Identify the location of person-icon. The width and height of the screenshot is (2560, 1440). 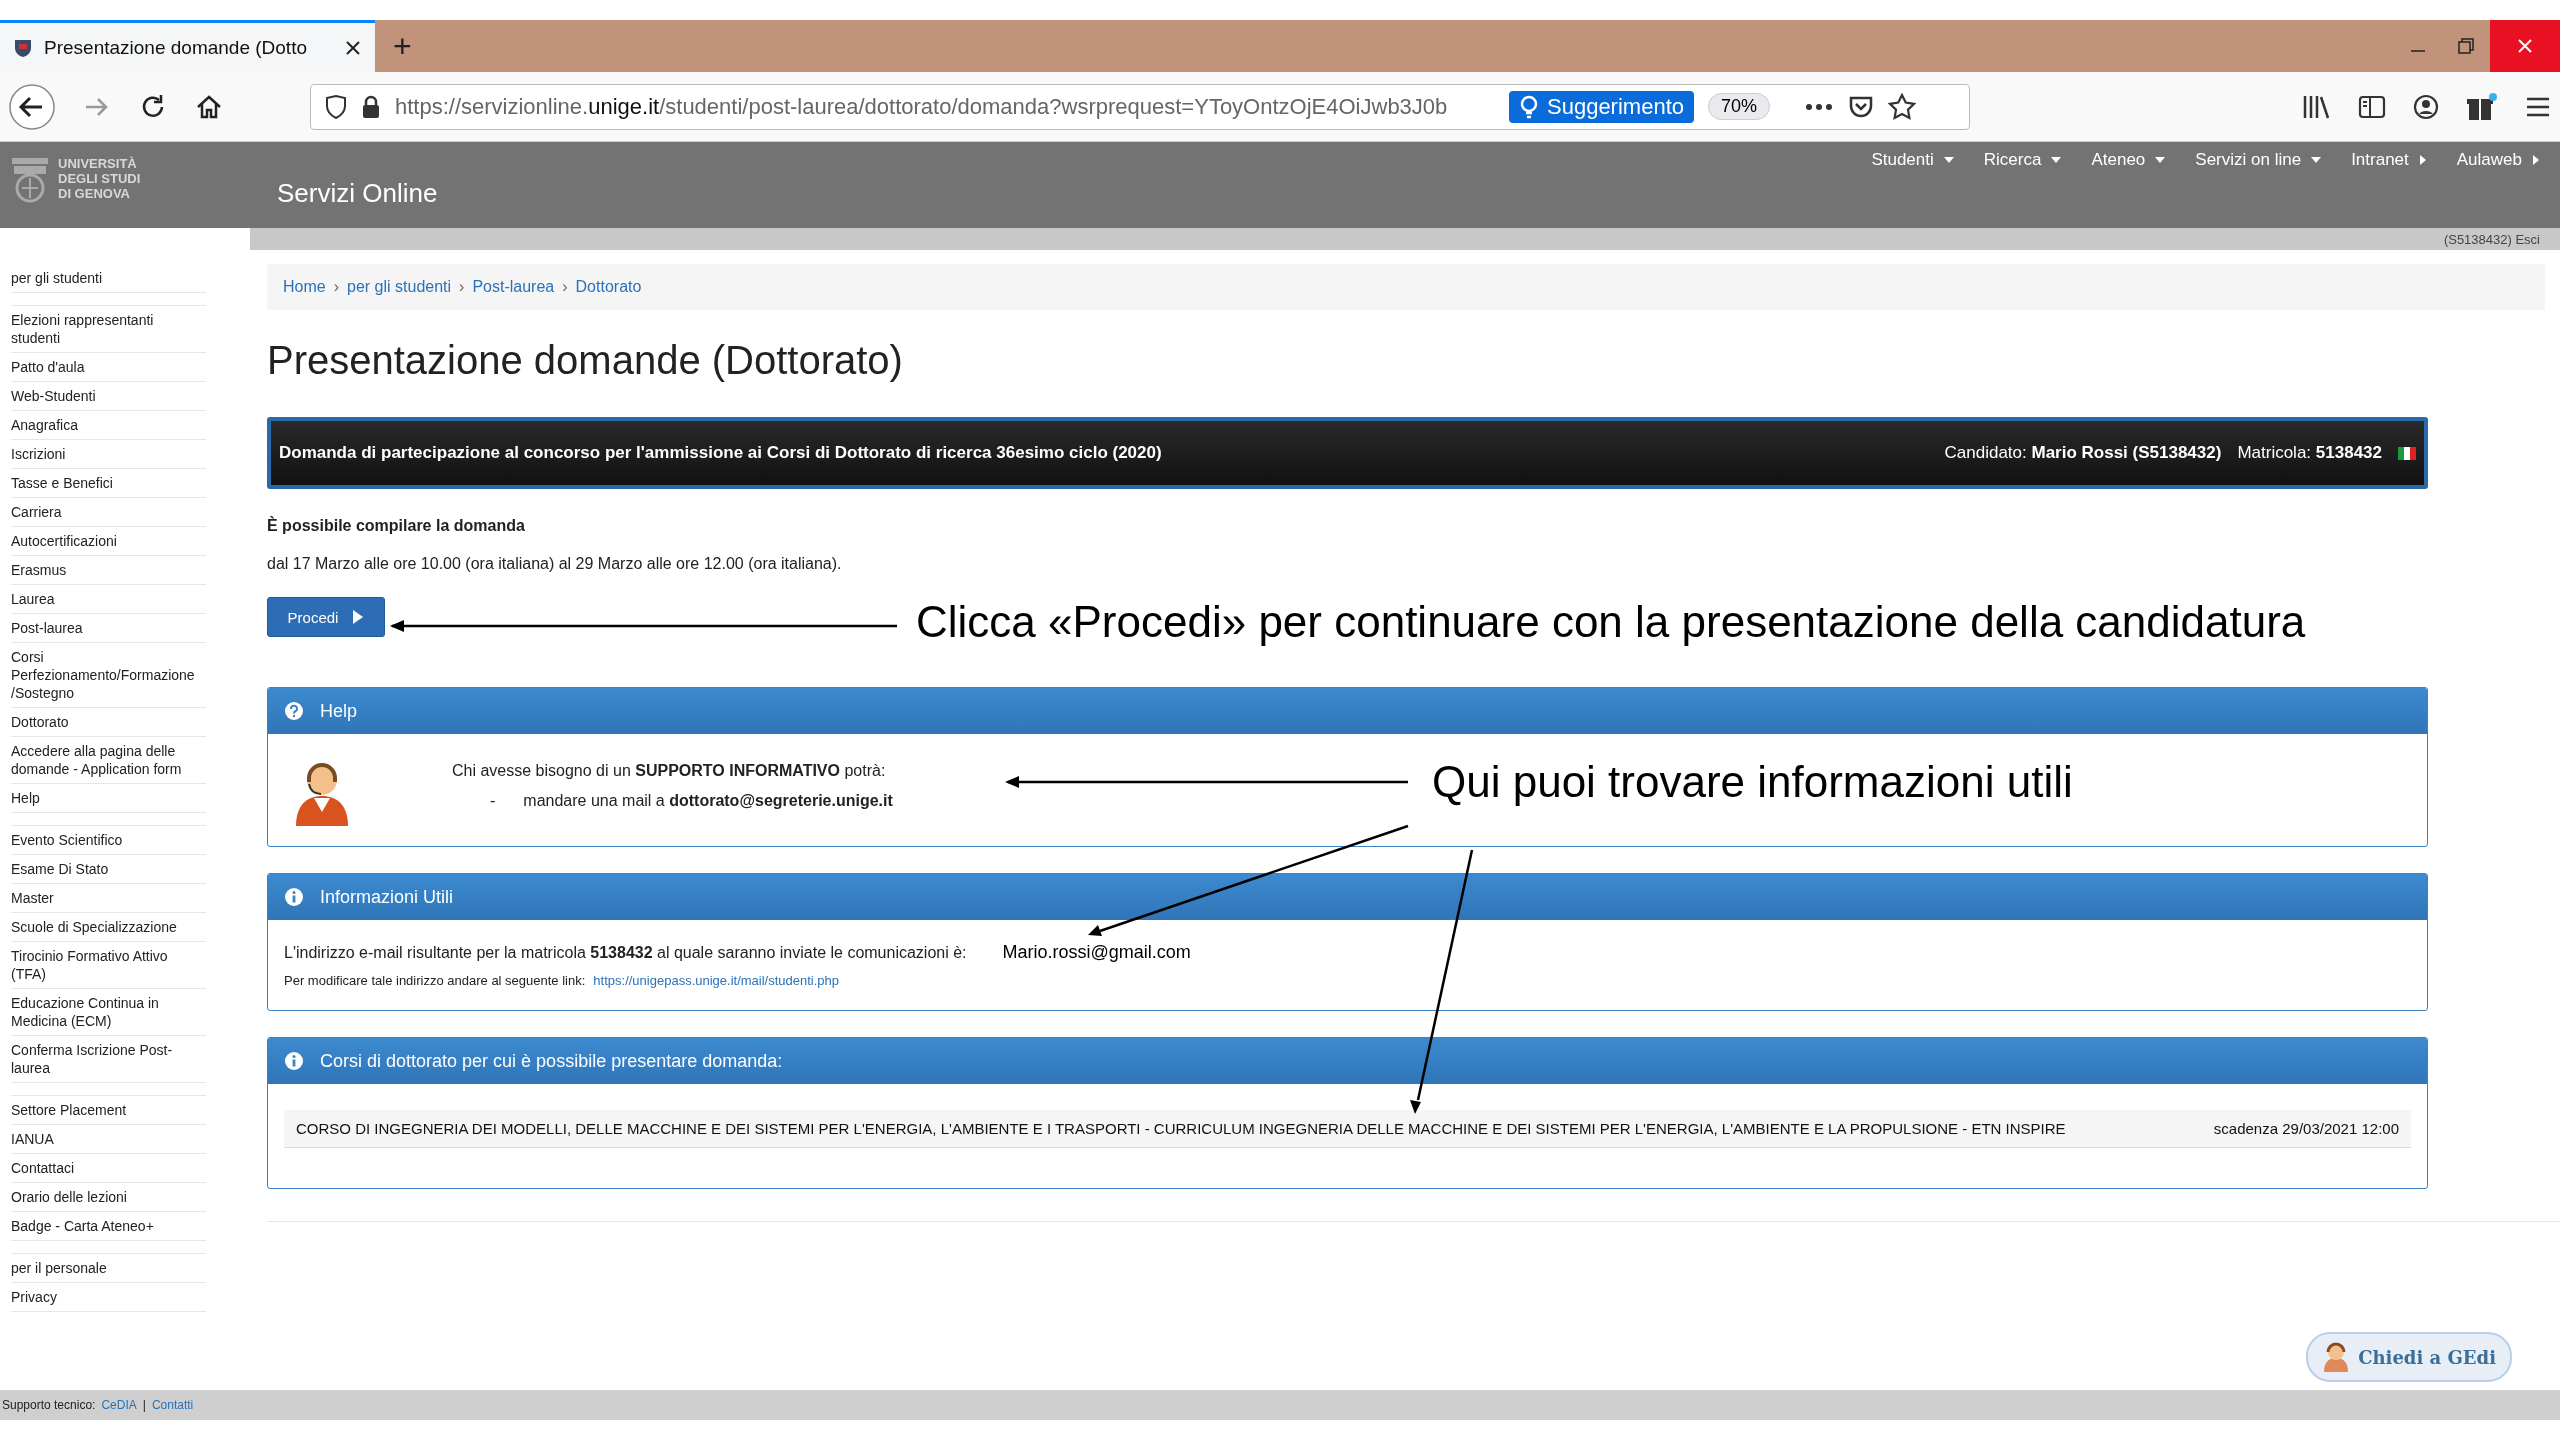
(2336, 1357).